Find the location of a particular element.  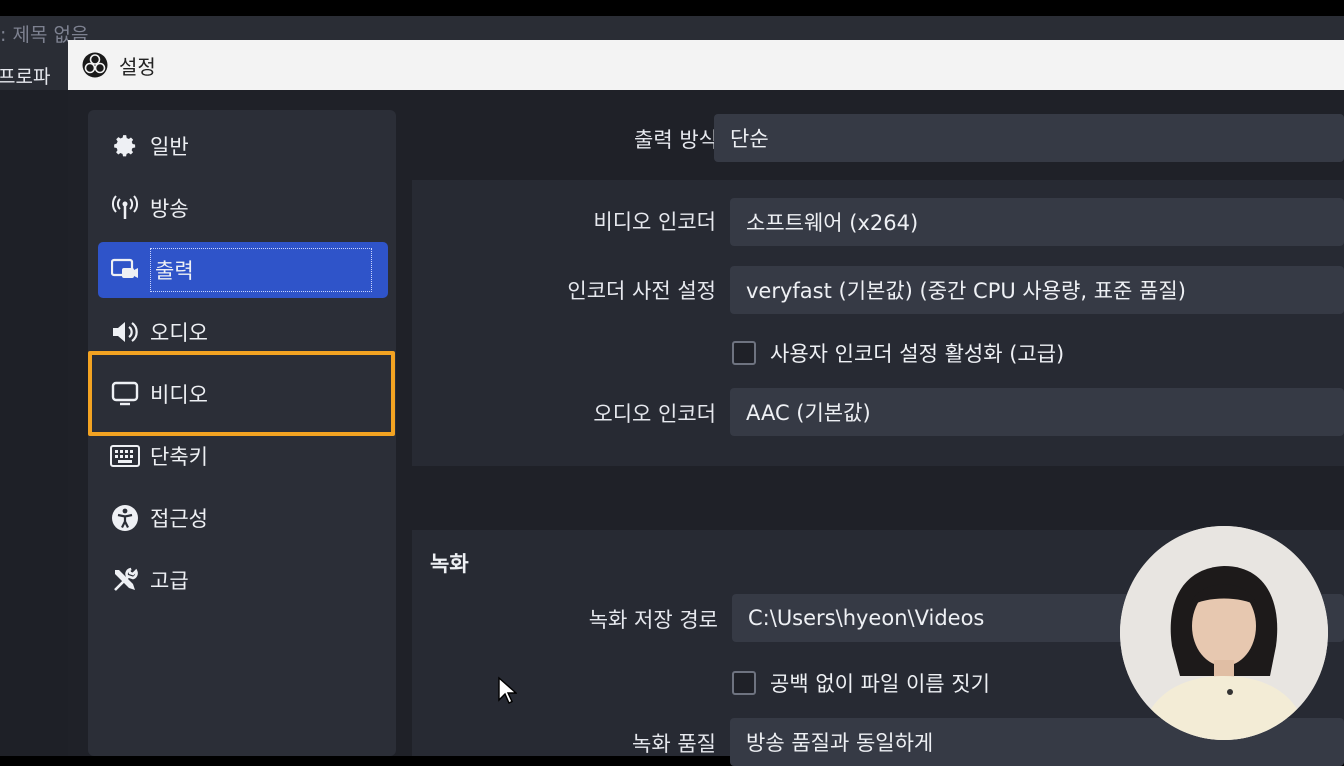

recording-quality-label: 녹화 품질 is located at coordinates (674, 744).